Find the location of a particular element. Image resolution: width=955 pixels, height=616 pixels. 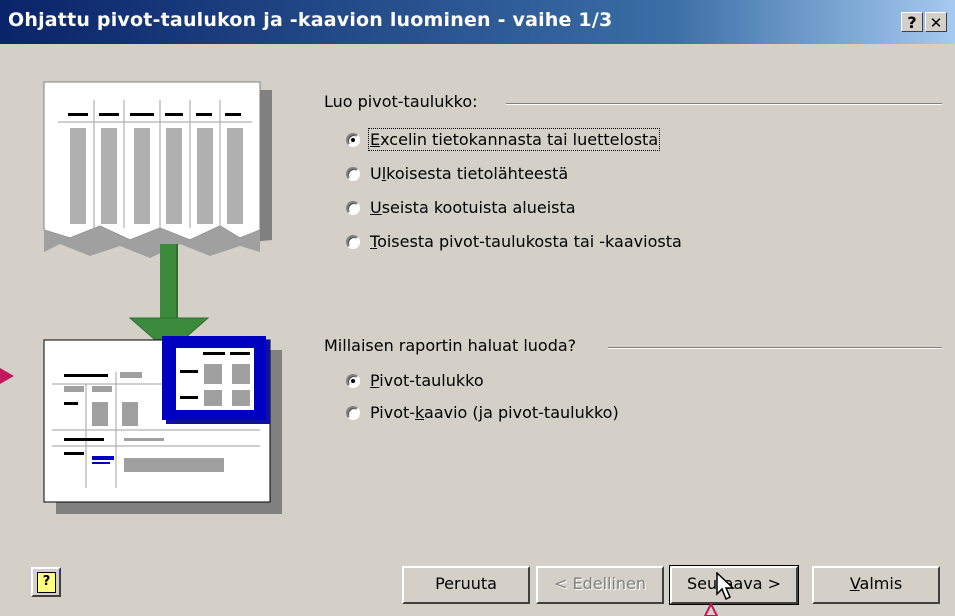

report-option-table-label: Pivot-taulukko is located at coordinates (427, 380).